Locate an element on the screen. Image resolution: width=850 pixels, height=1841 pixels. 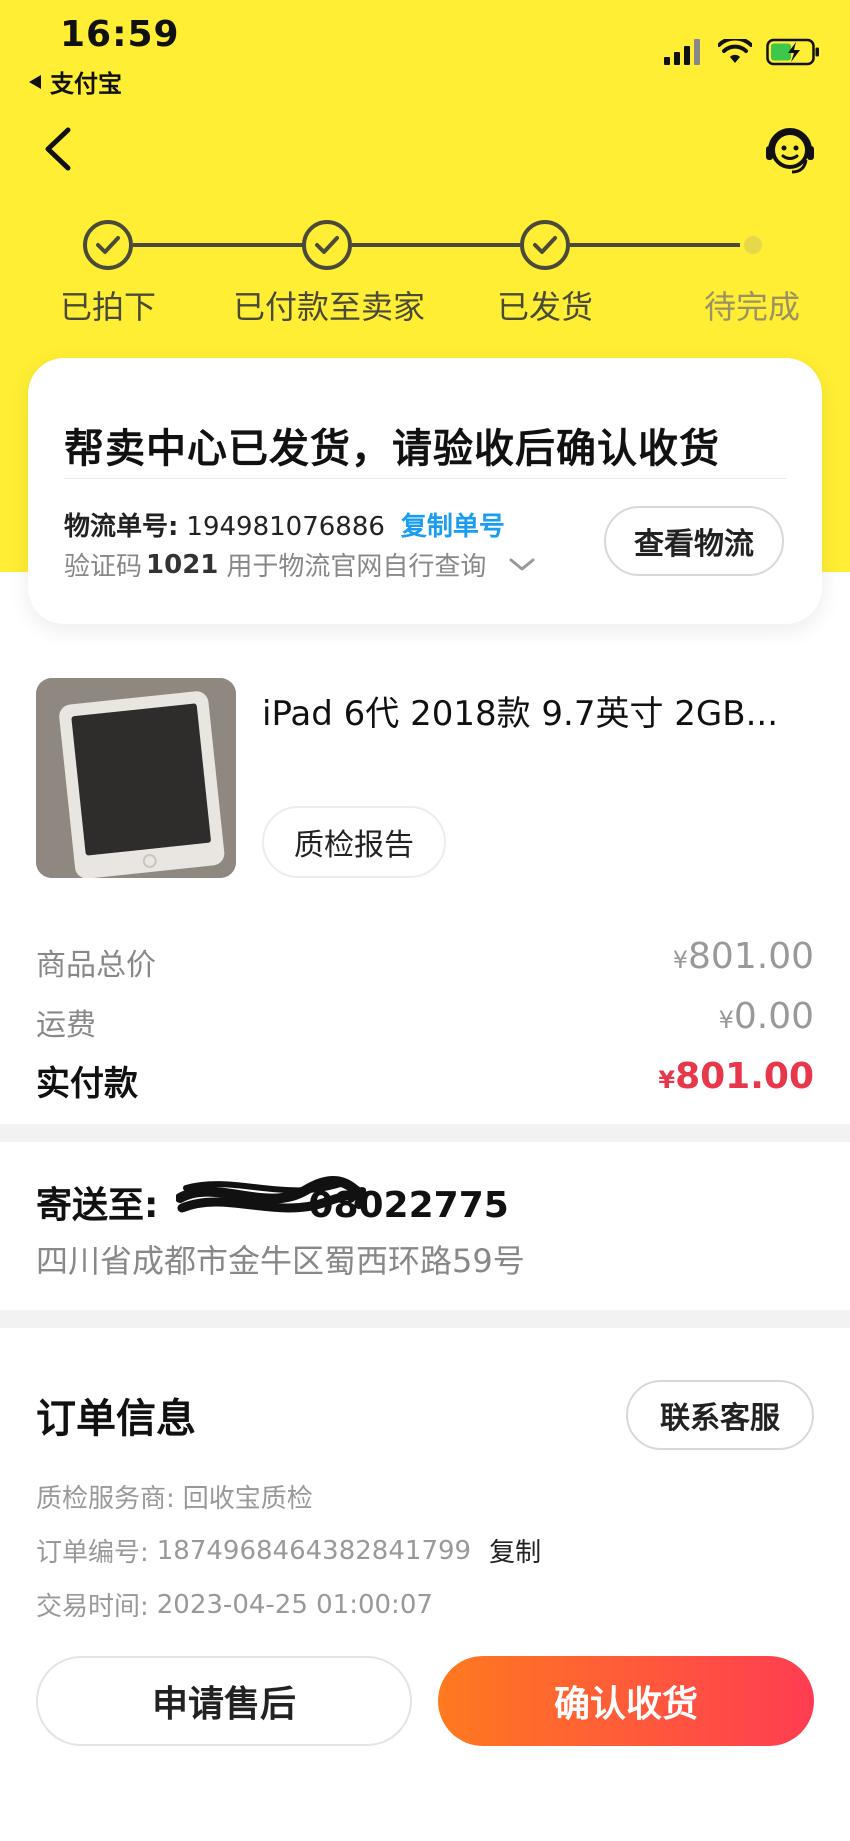
return-to-app: 支付宝 is located at coordinates (75, 81).